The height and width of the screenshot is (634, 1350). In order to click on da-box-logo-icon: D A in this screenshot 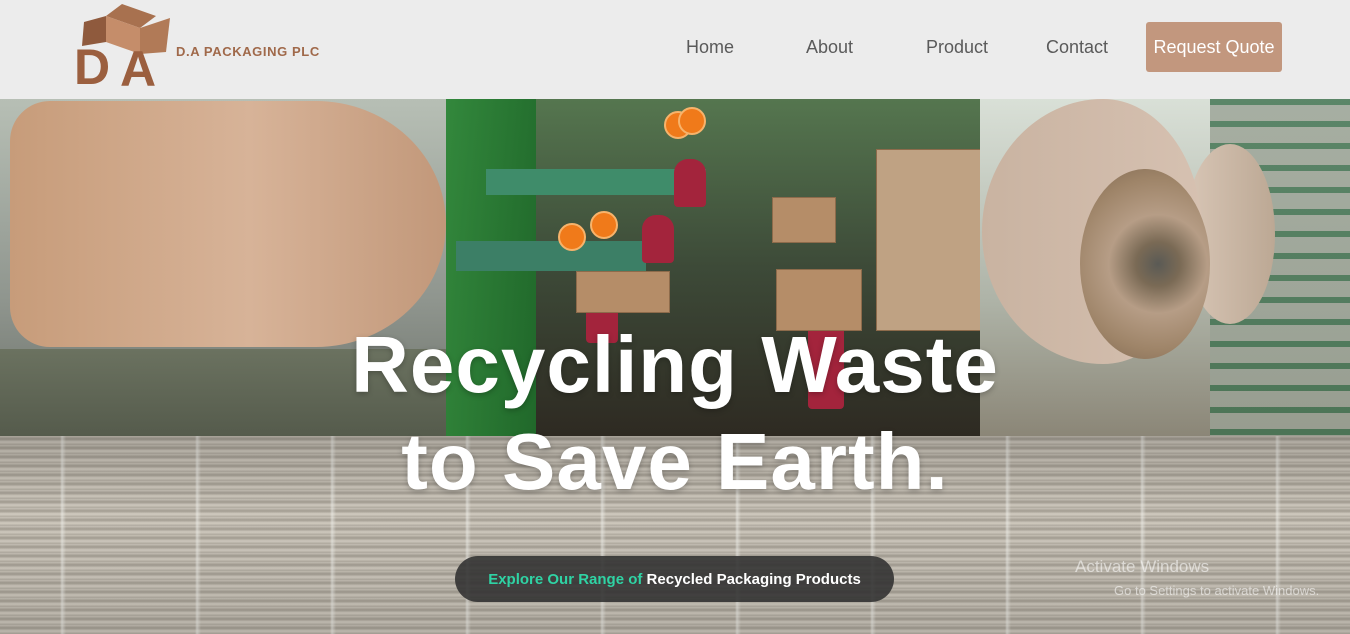, I will do `click(122, 49)`.